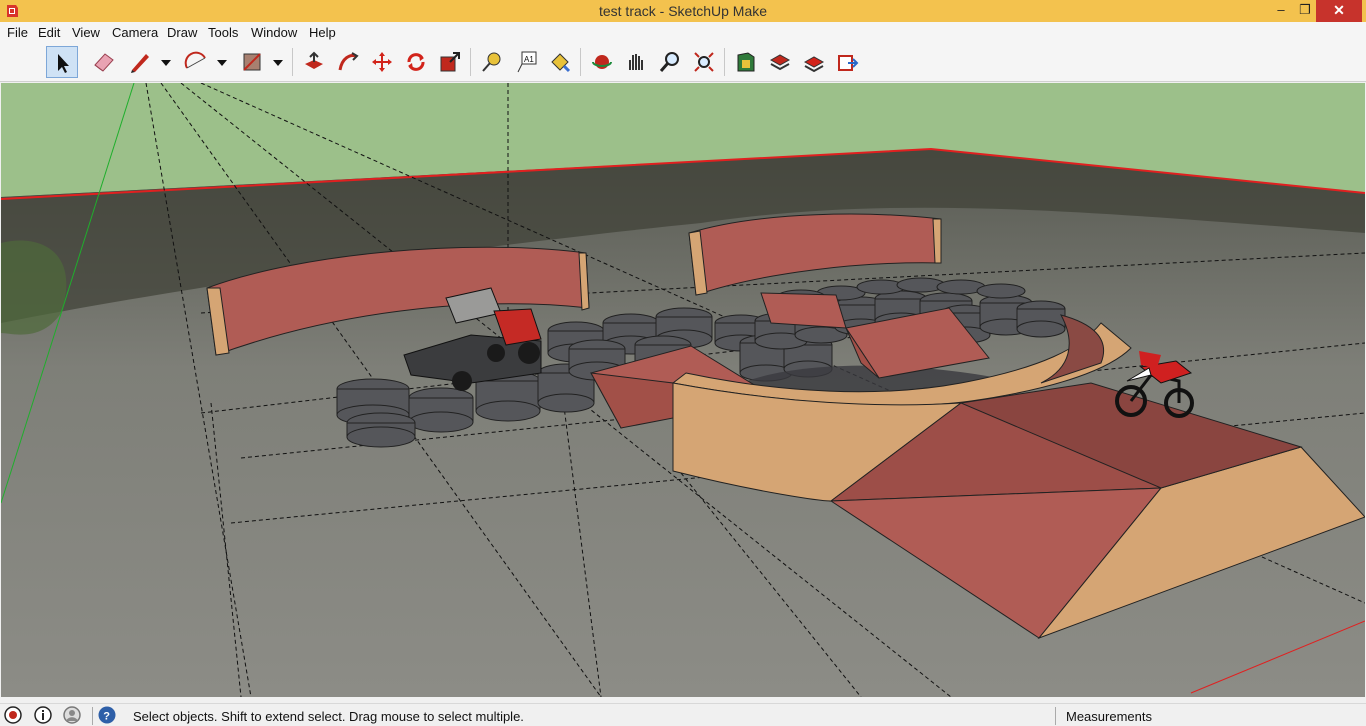 Image resolution: width=1366 pixels, height=726 pixels. I want to click on zoom-tool-button, so click(670, 62).